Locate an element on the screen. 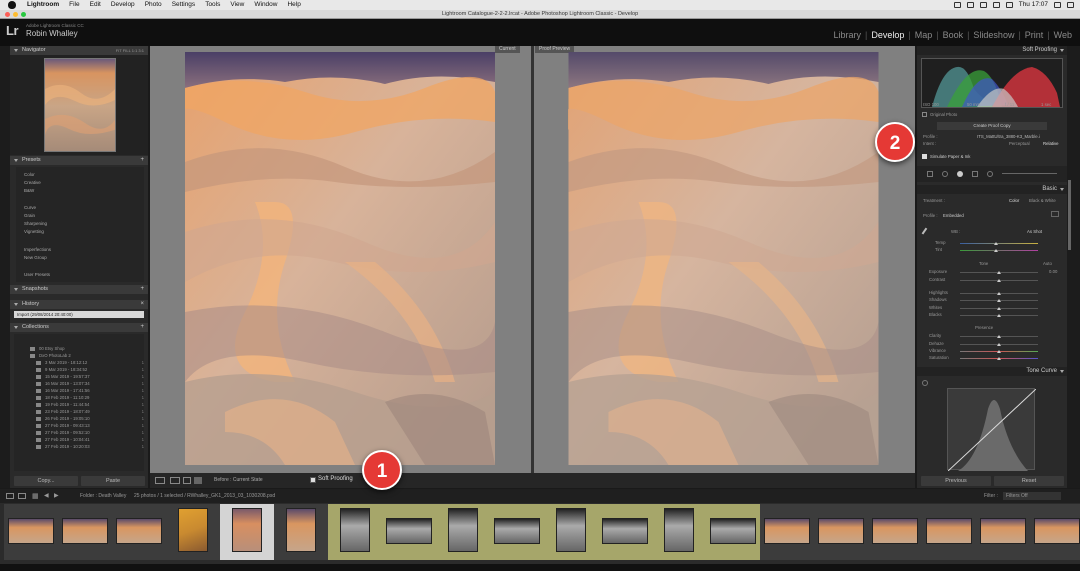  preset-group: Sharpening is located at coordinates (35, 223).